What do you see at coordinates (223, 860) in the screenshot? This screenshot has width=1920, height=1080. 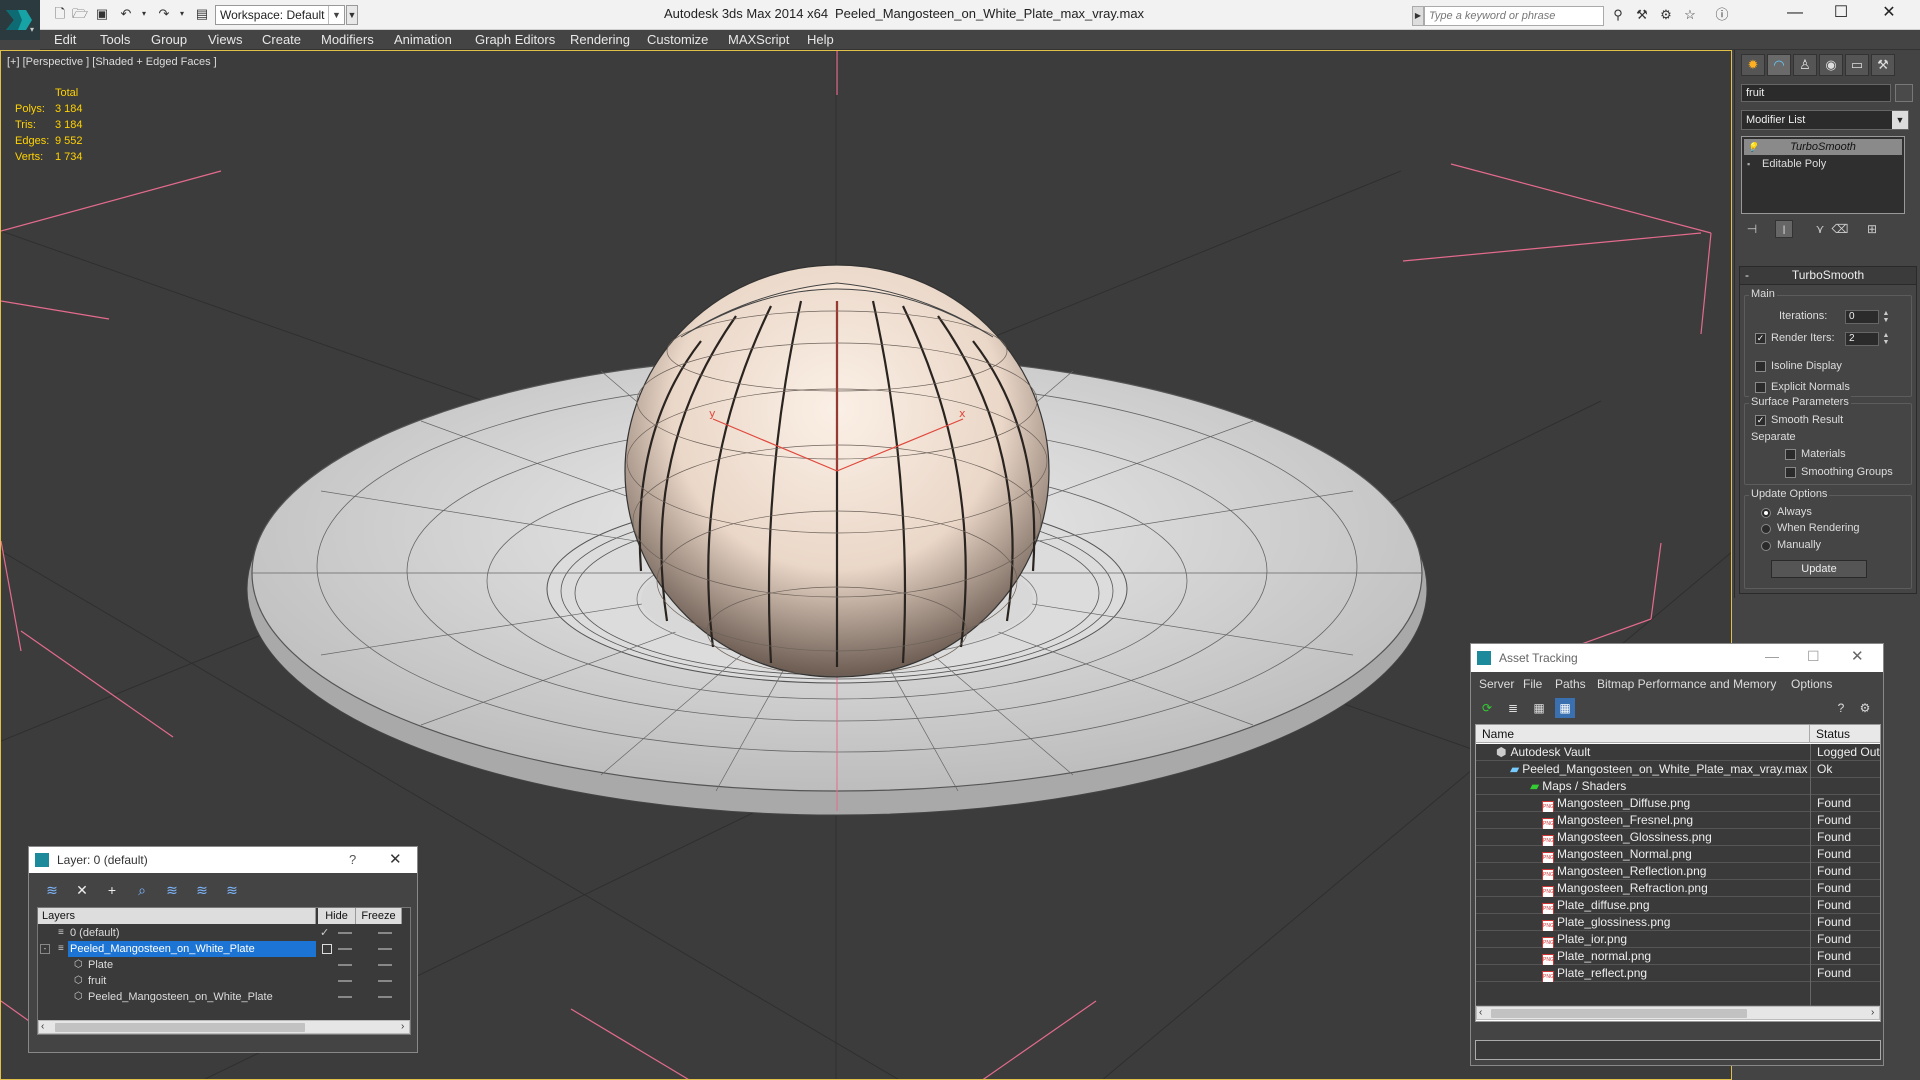 I see `layer-window-titlebar: Layer: 0 (default) ? ✕` at bounding box center [223, 860].